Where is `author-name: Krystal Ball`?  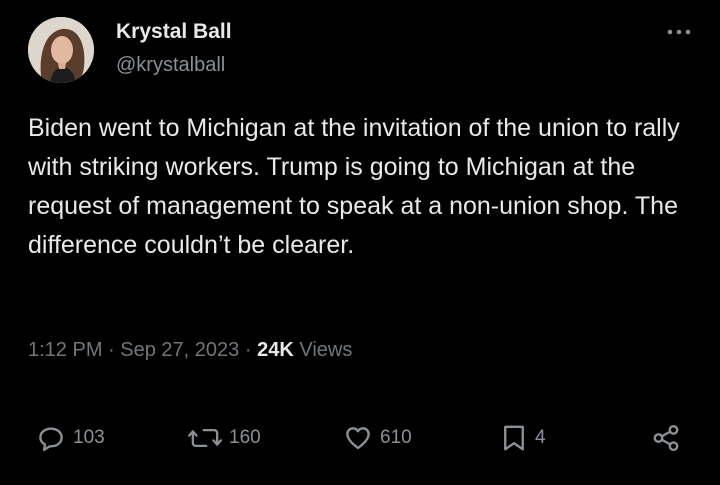
author-name: Krystal Ball is located at coordinates (174, 32).